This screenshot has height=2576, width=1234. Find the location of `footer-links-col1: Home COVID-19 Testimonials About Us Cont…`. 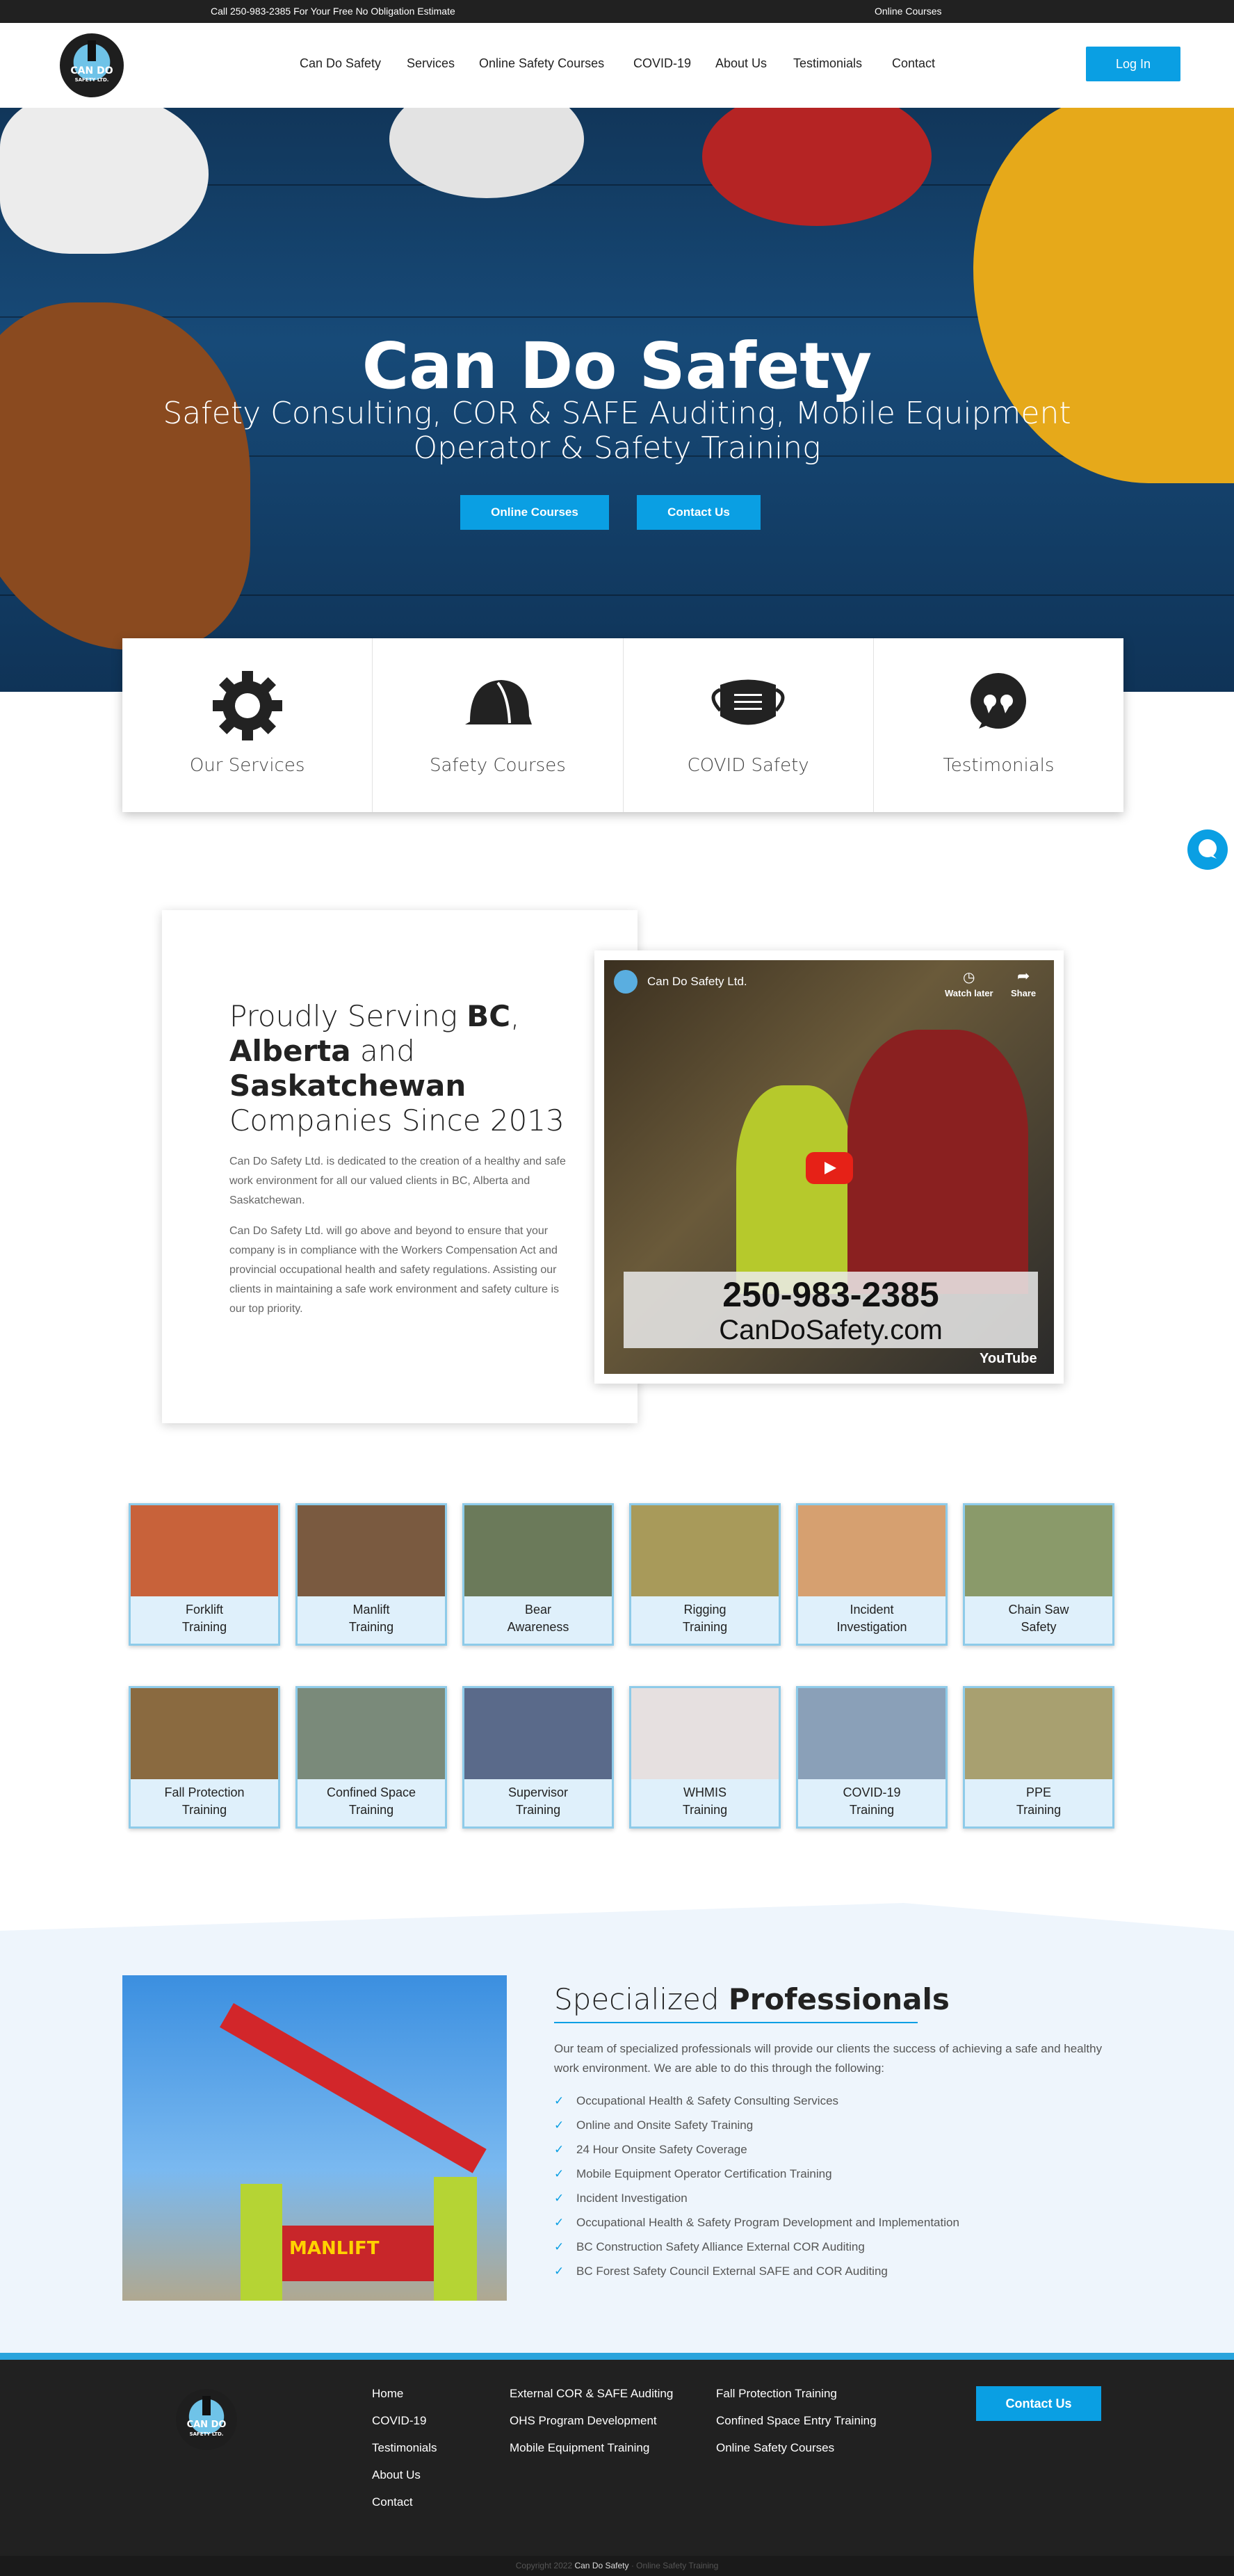

footer-links-col1: Home COVID-19 Testimonials About Us Cont… is located at coordinates (404, 2454).